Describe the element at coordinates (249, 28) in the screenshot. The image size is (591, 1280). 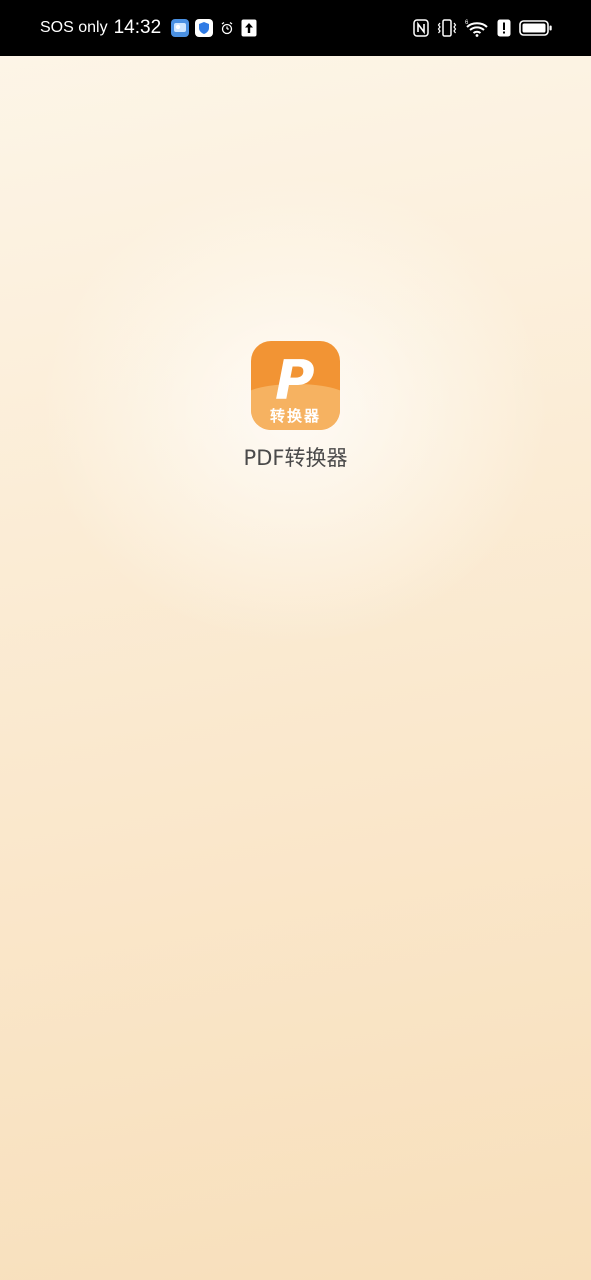
I see `upload-arrow-icon` at that location.